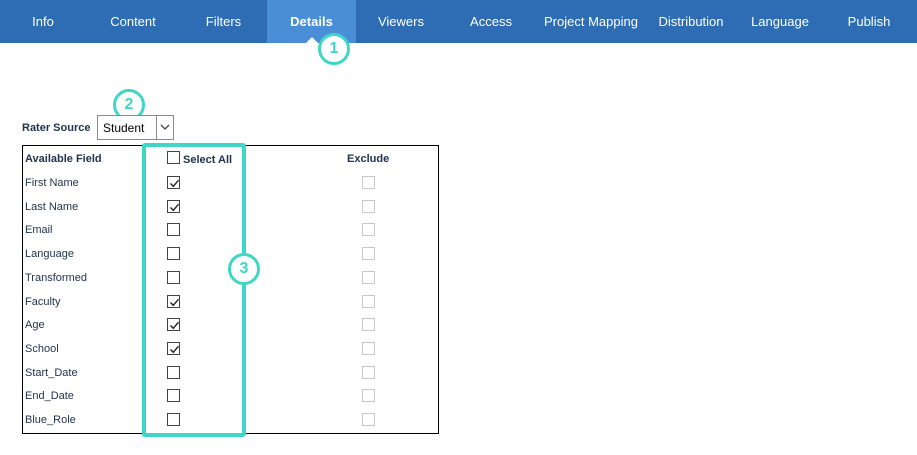 This screenshot has width=917, height=455. I want to click on field-label: Last Name, so click(52, 207).